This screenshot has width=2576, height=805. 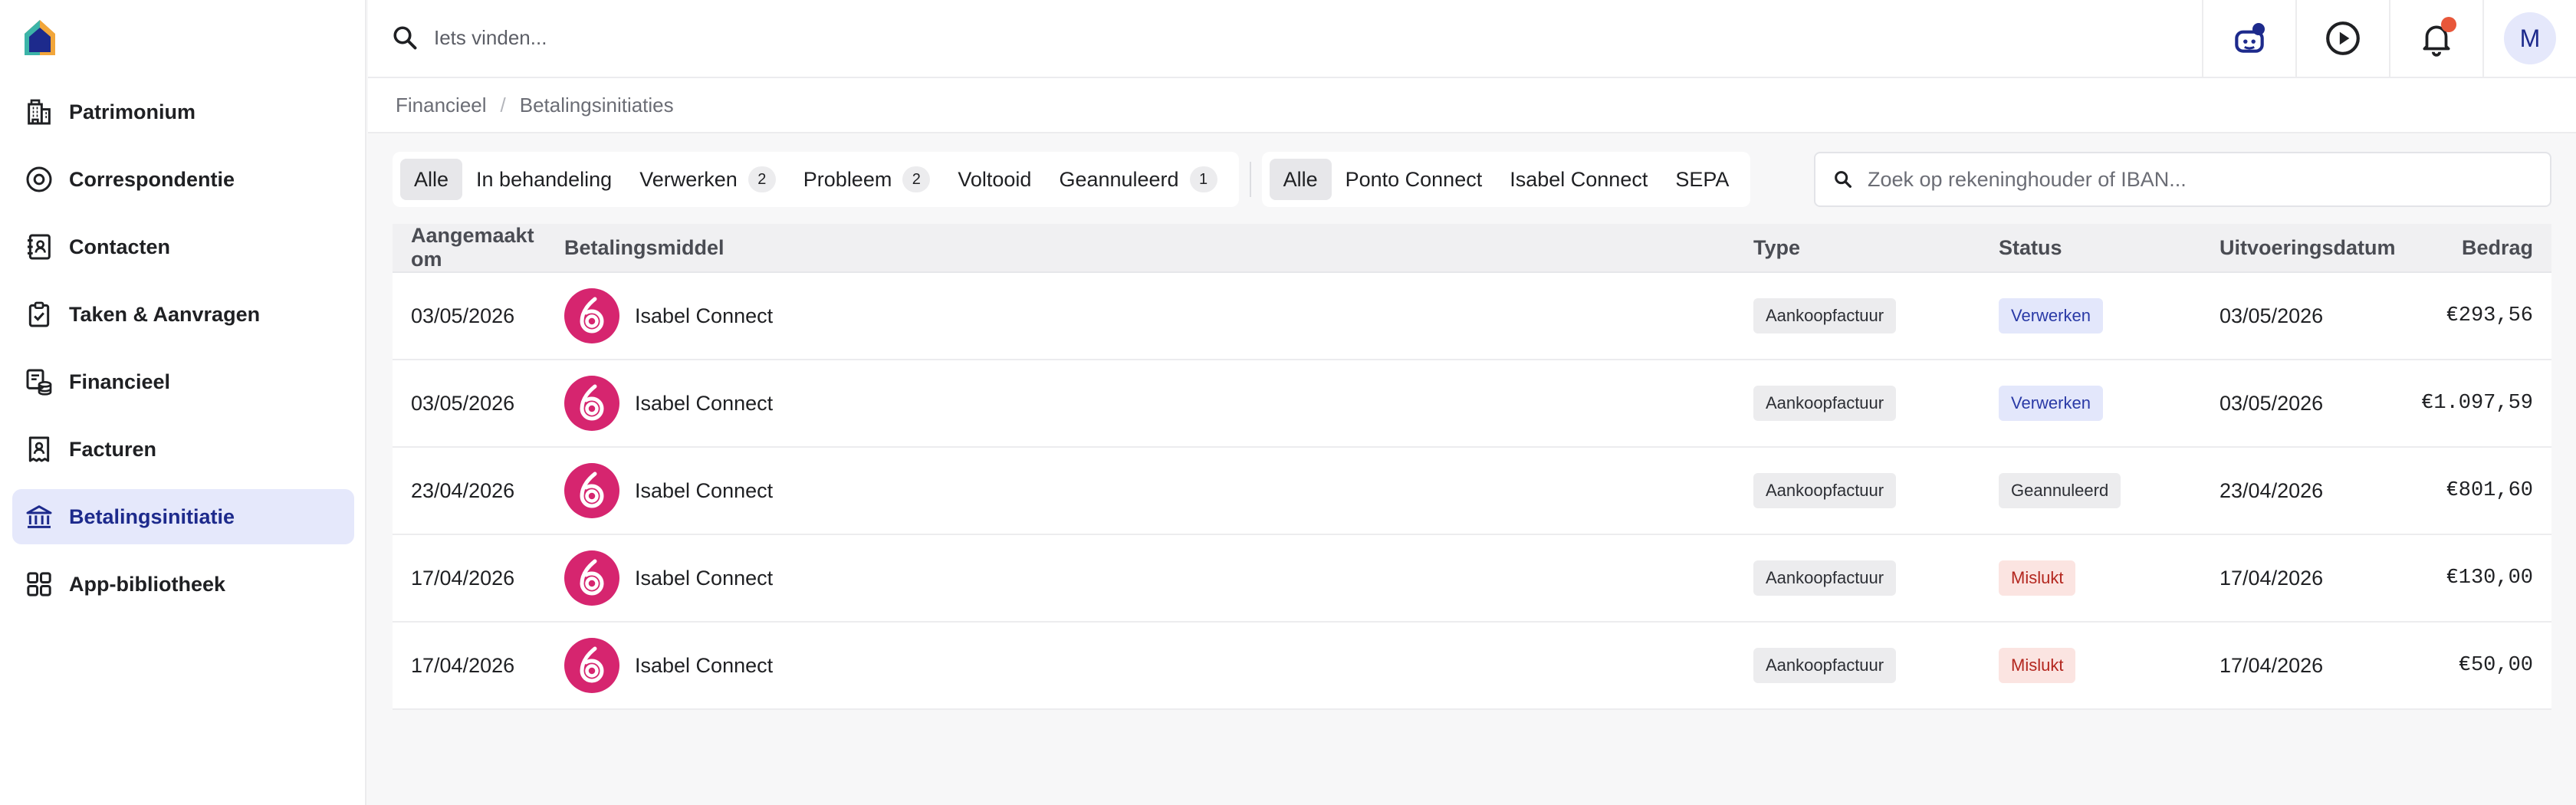 I want to click on status-filter-alle: Alle, so click(x=432, y=179).